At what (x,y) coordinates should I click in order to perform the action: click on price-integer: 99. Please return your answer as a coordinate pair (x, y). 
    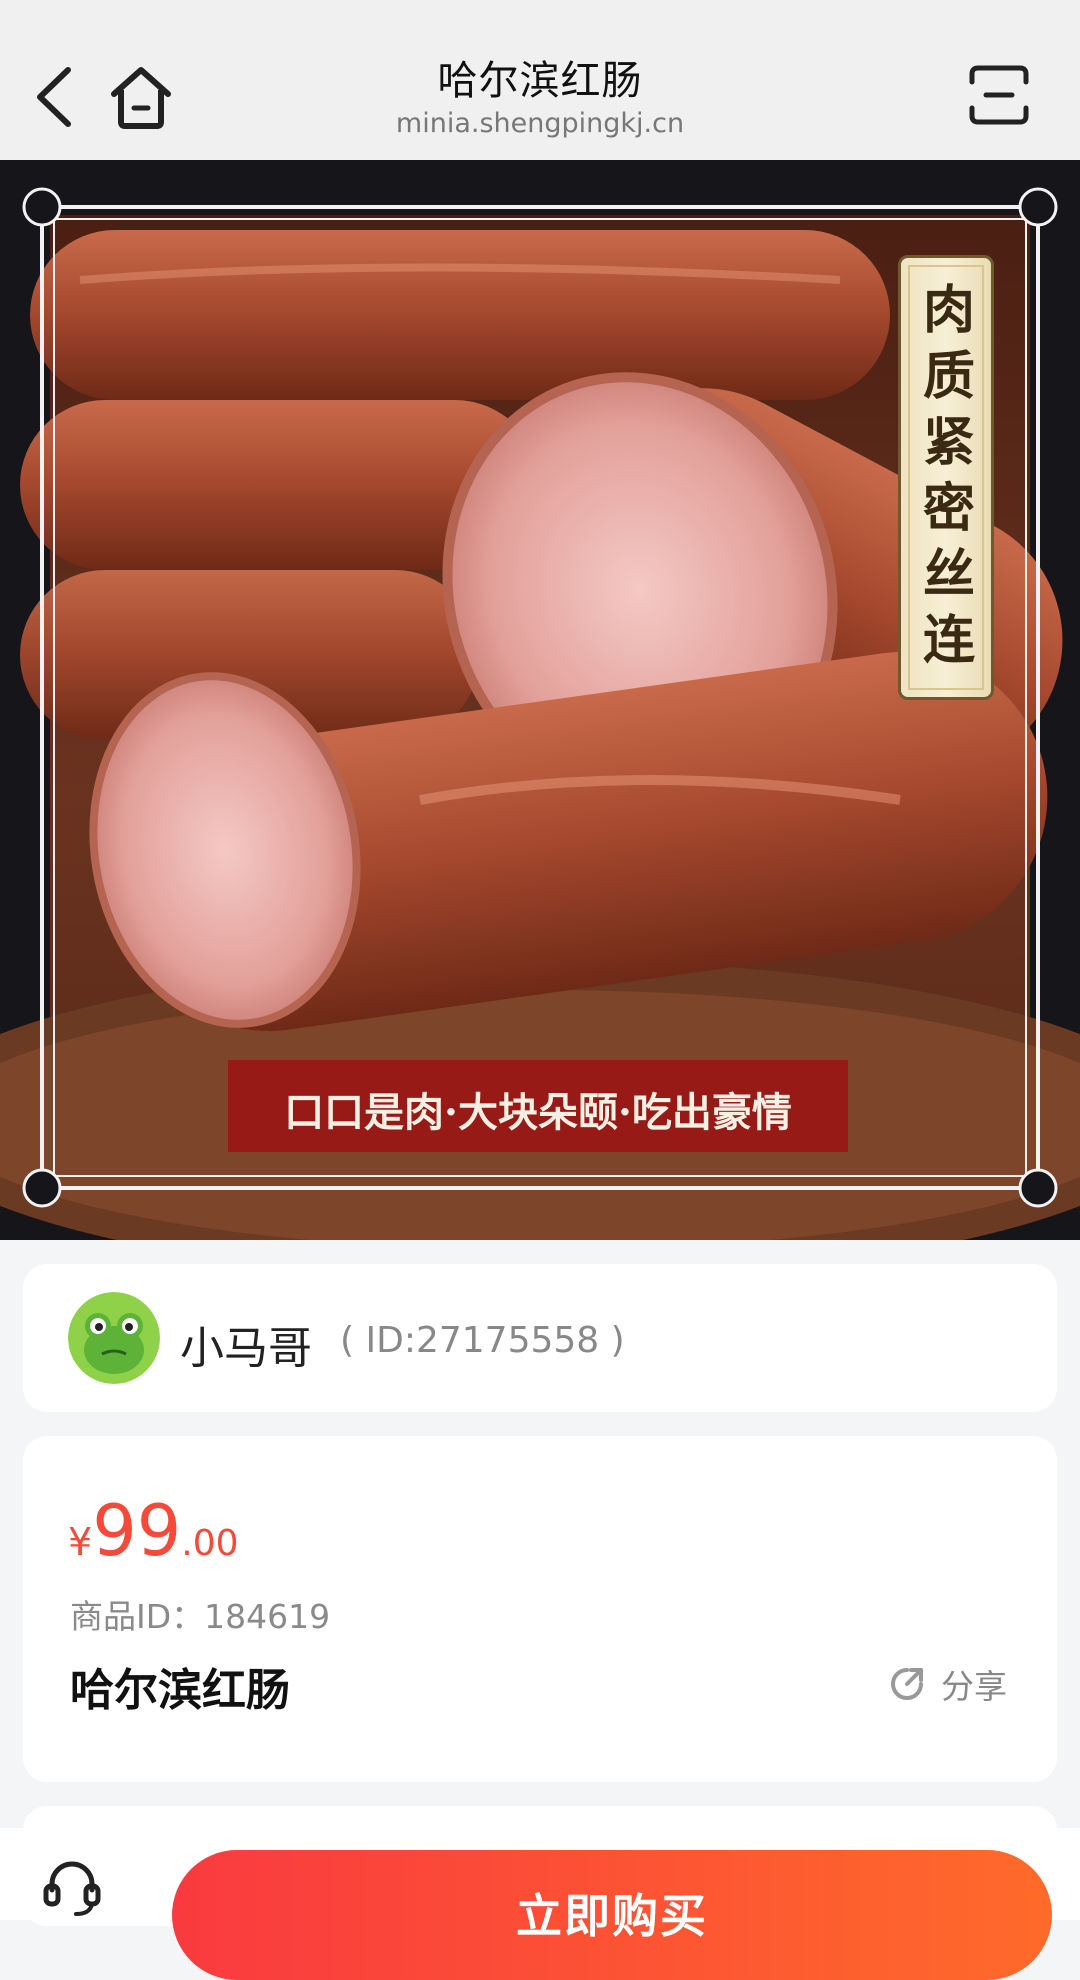
    Looking at the image, I should click on (137, 1531).